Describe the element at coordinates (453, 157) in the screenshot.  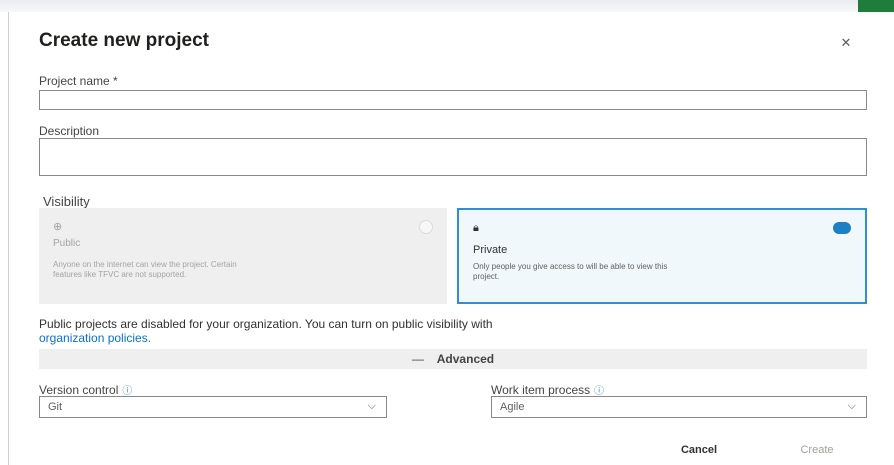
I see `description-textarea` at that location.